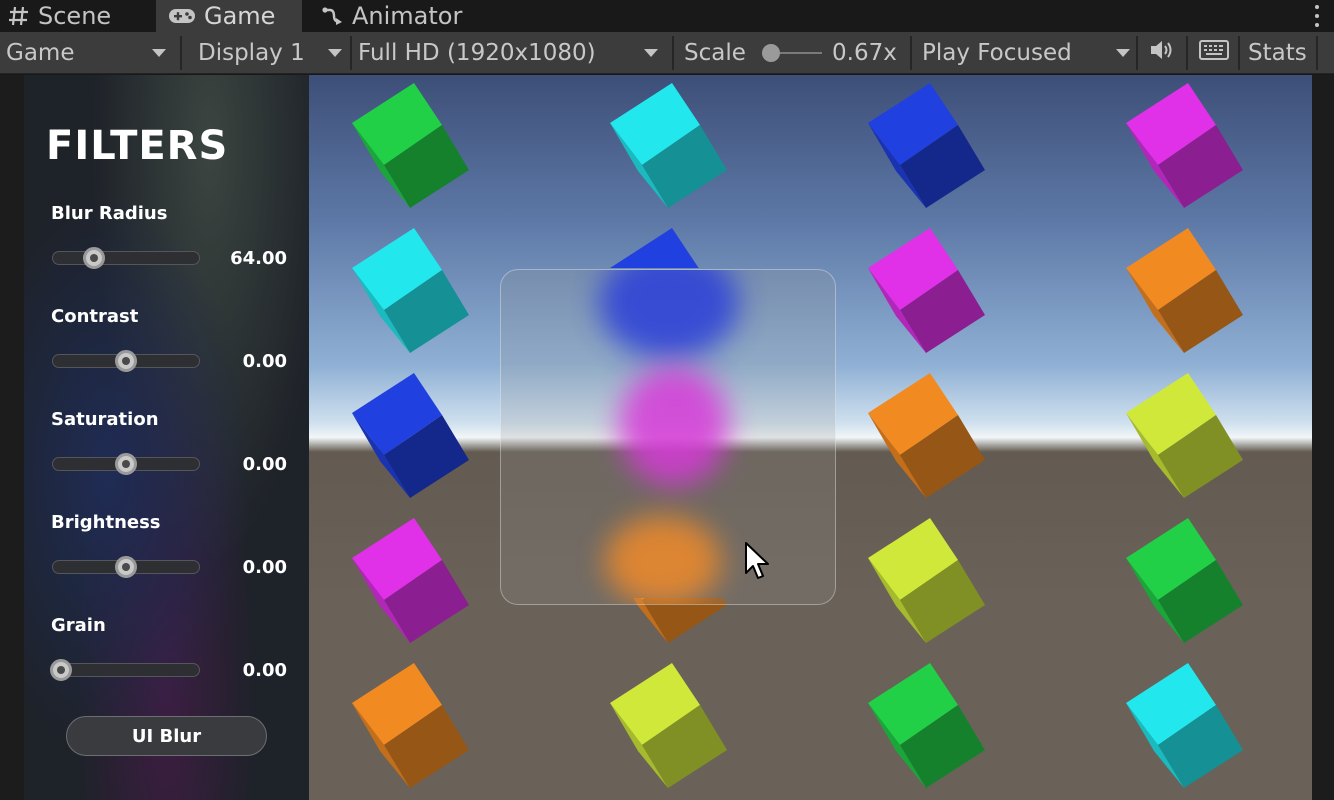 The width and height of the screenshot is (1334, 800). What do you see at coordinates (91, 53) in the screenshot?
I see `view-mode-dropdown: Game` at bounding box center [91, 53].